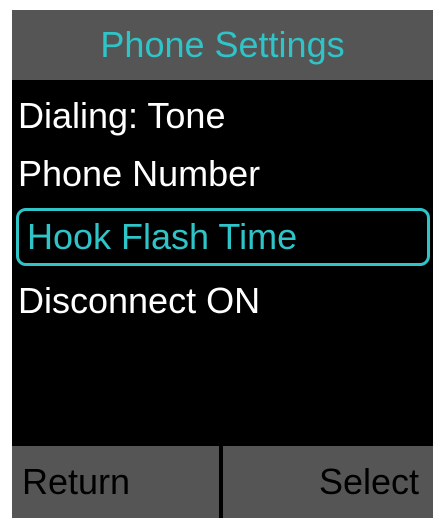  Describe the element at coordinates (368, 481) in the screenshot. I see `select-label: Select` at that location.